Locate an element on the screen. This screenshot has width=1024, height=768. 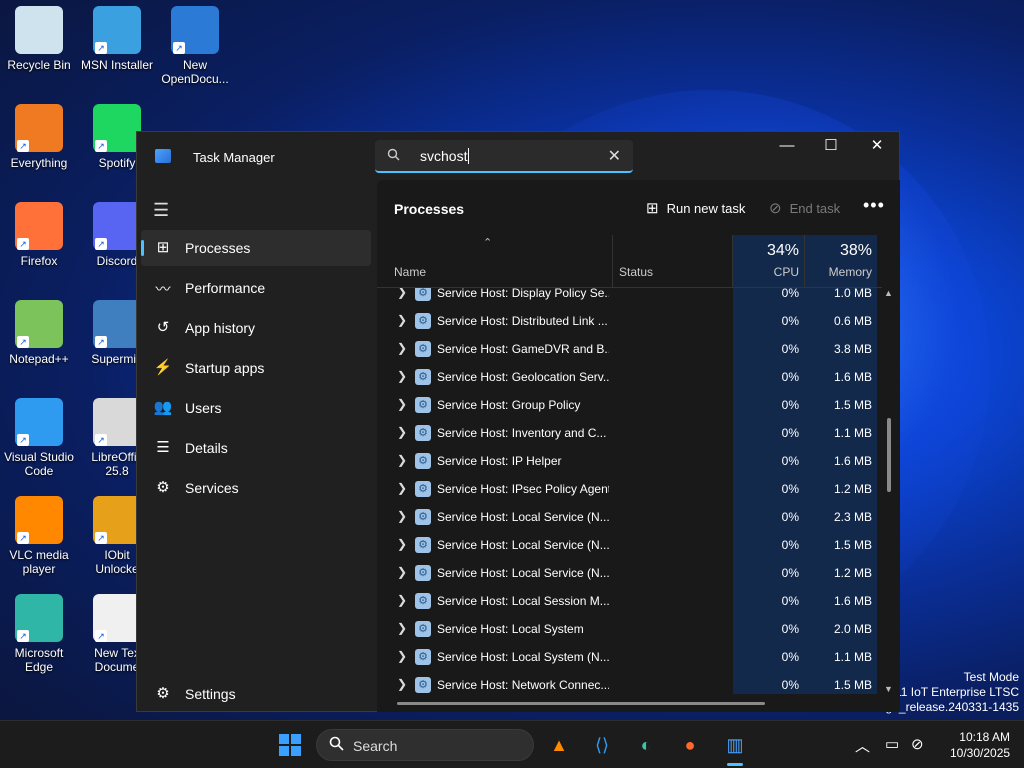
run-task-icon: ⊞ is located at coordinates (652, 208).